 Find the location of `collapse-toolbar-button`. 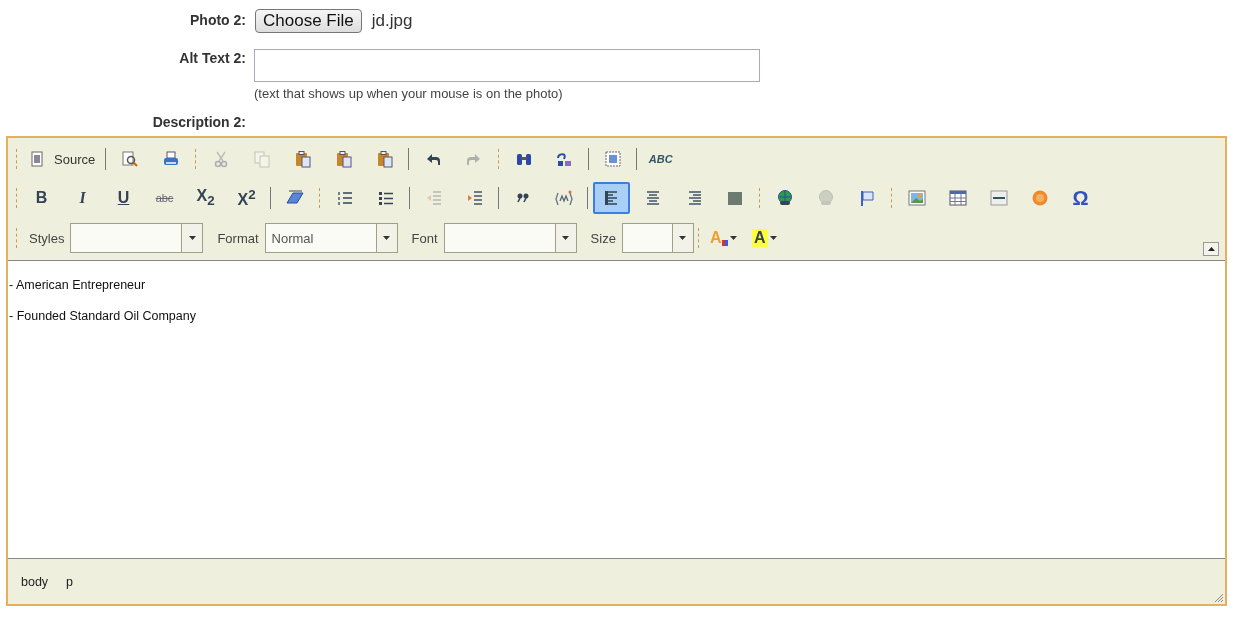

collapse-toolbar-button is located at coordinates (1211, 249).